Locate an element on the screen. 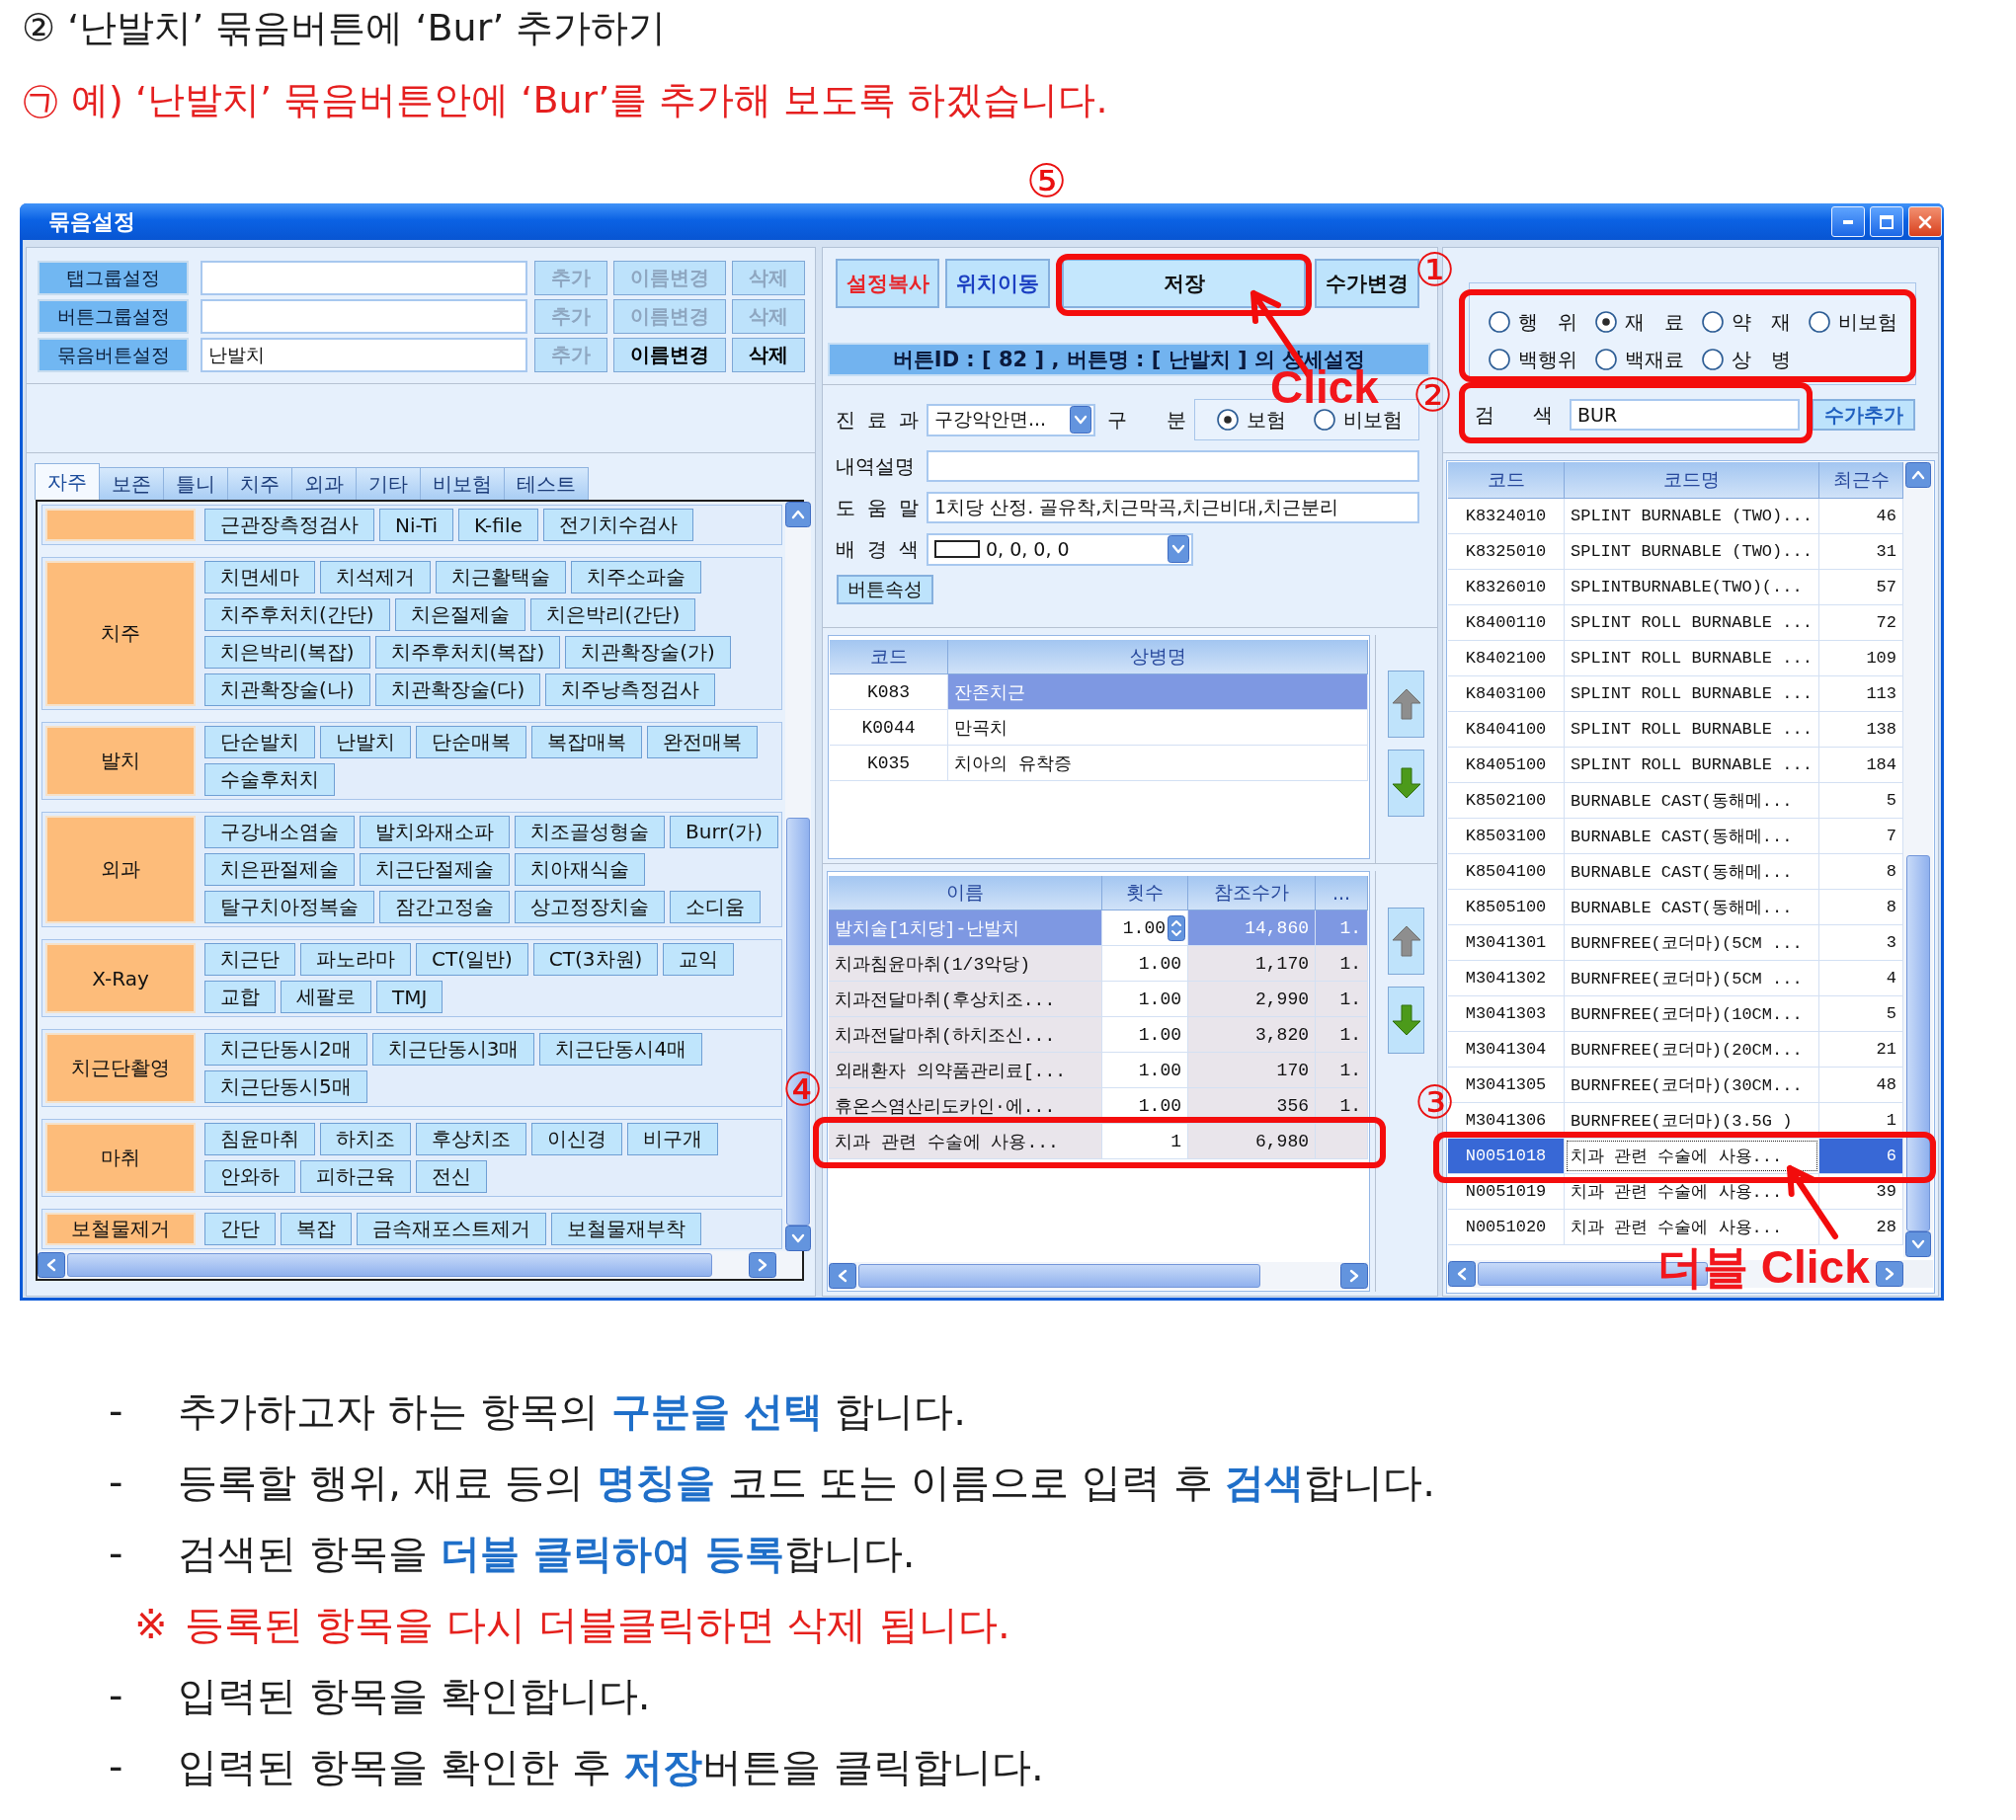  group-button: K-file is located at coordinates (498, 525).